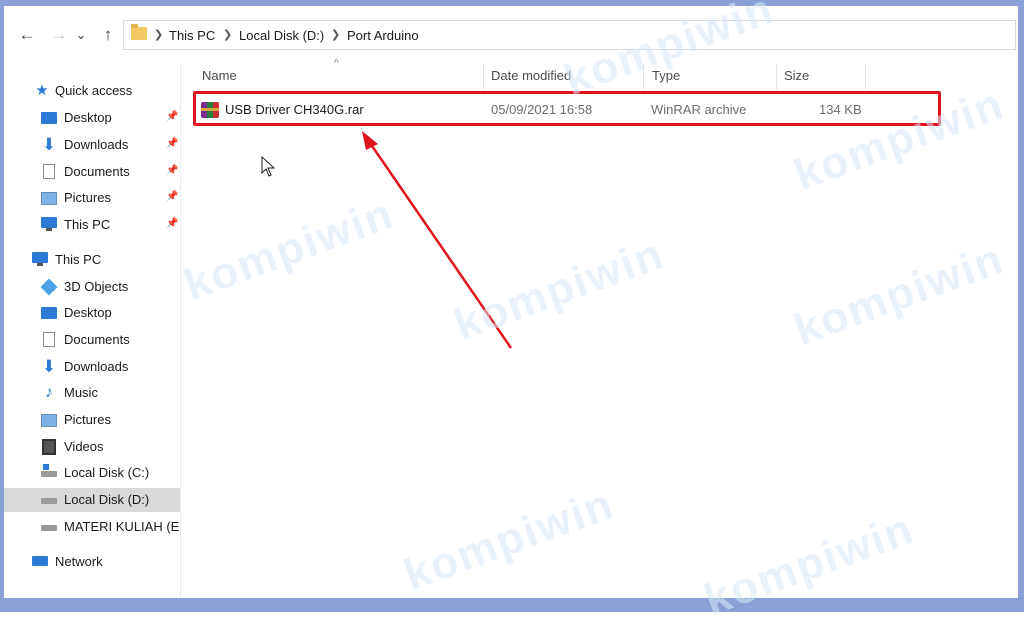 The image size is (1024, 626). What do you see at coordinates (268, 166) in the screenshot?
I see `mouse-cursor-icon` at bounding box center [268, 166].